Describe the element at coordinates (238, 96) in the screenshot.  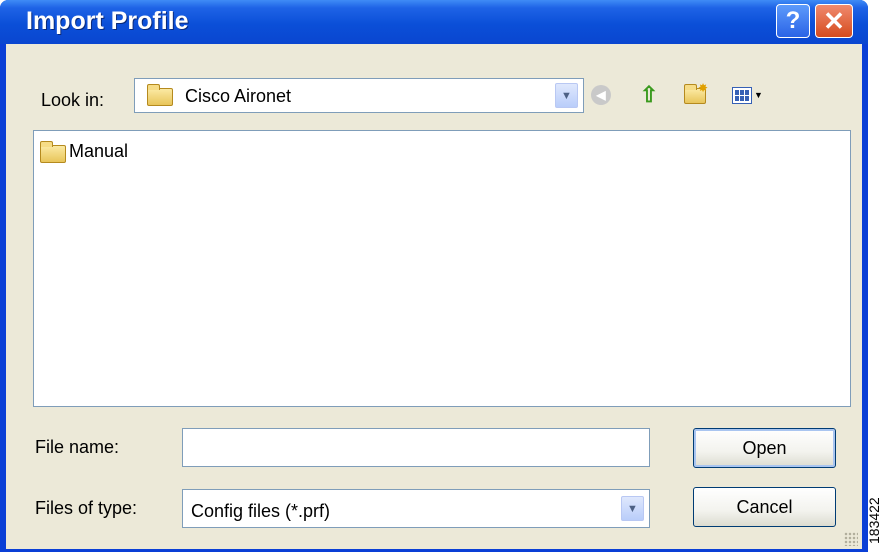
I see `look-in-value: Cisco Aironet` at that location.